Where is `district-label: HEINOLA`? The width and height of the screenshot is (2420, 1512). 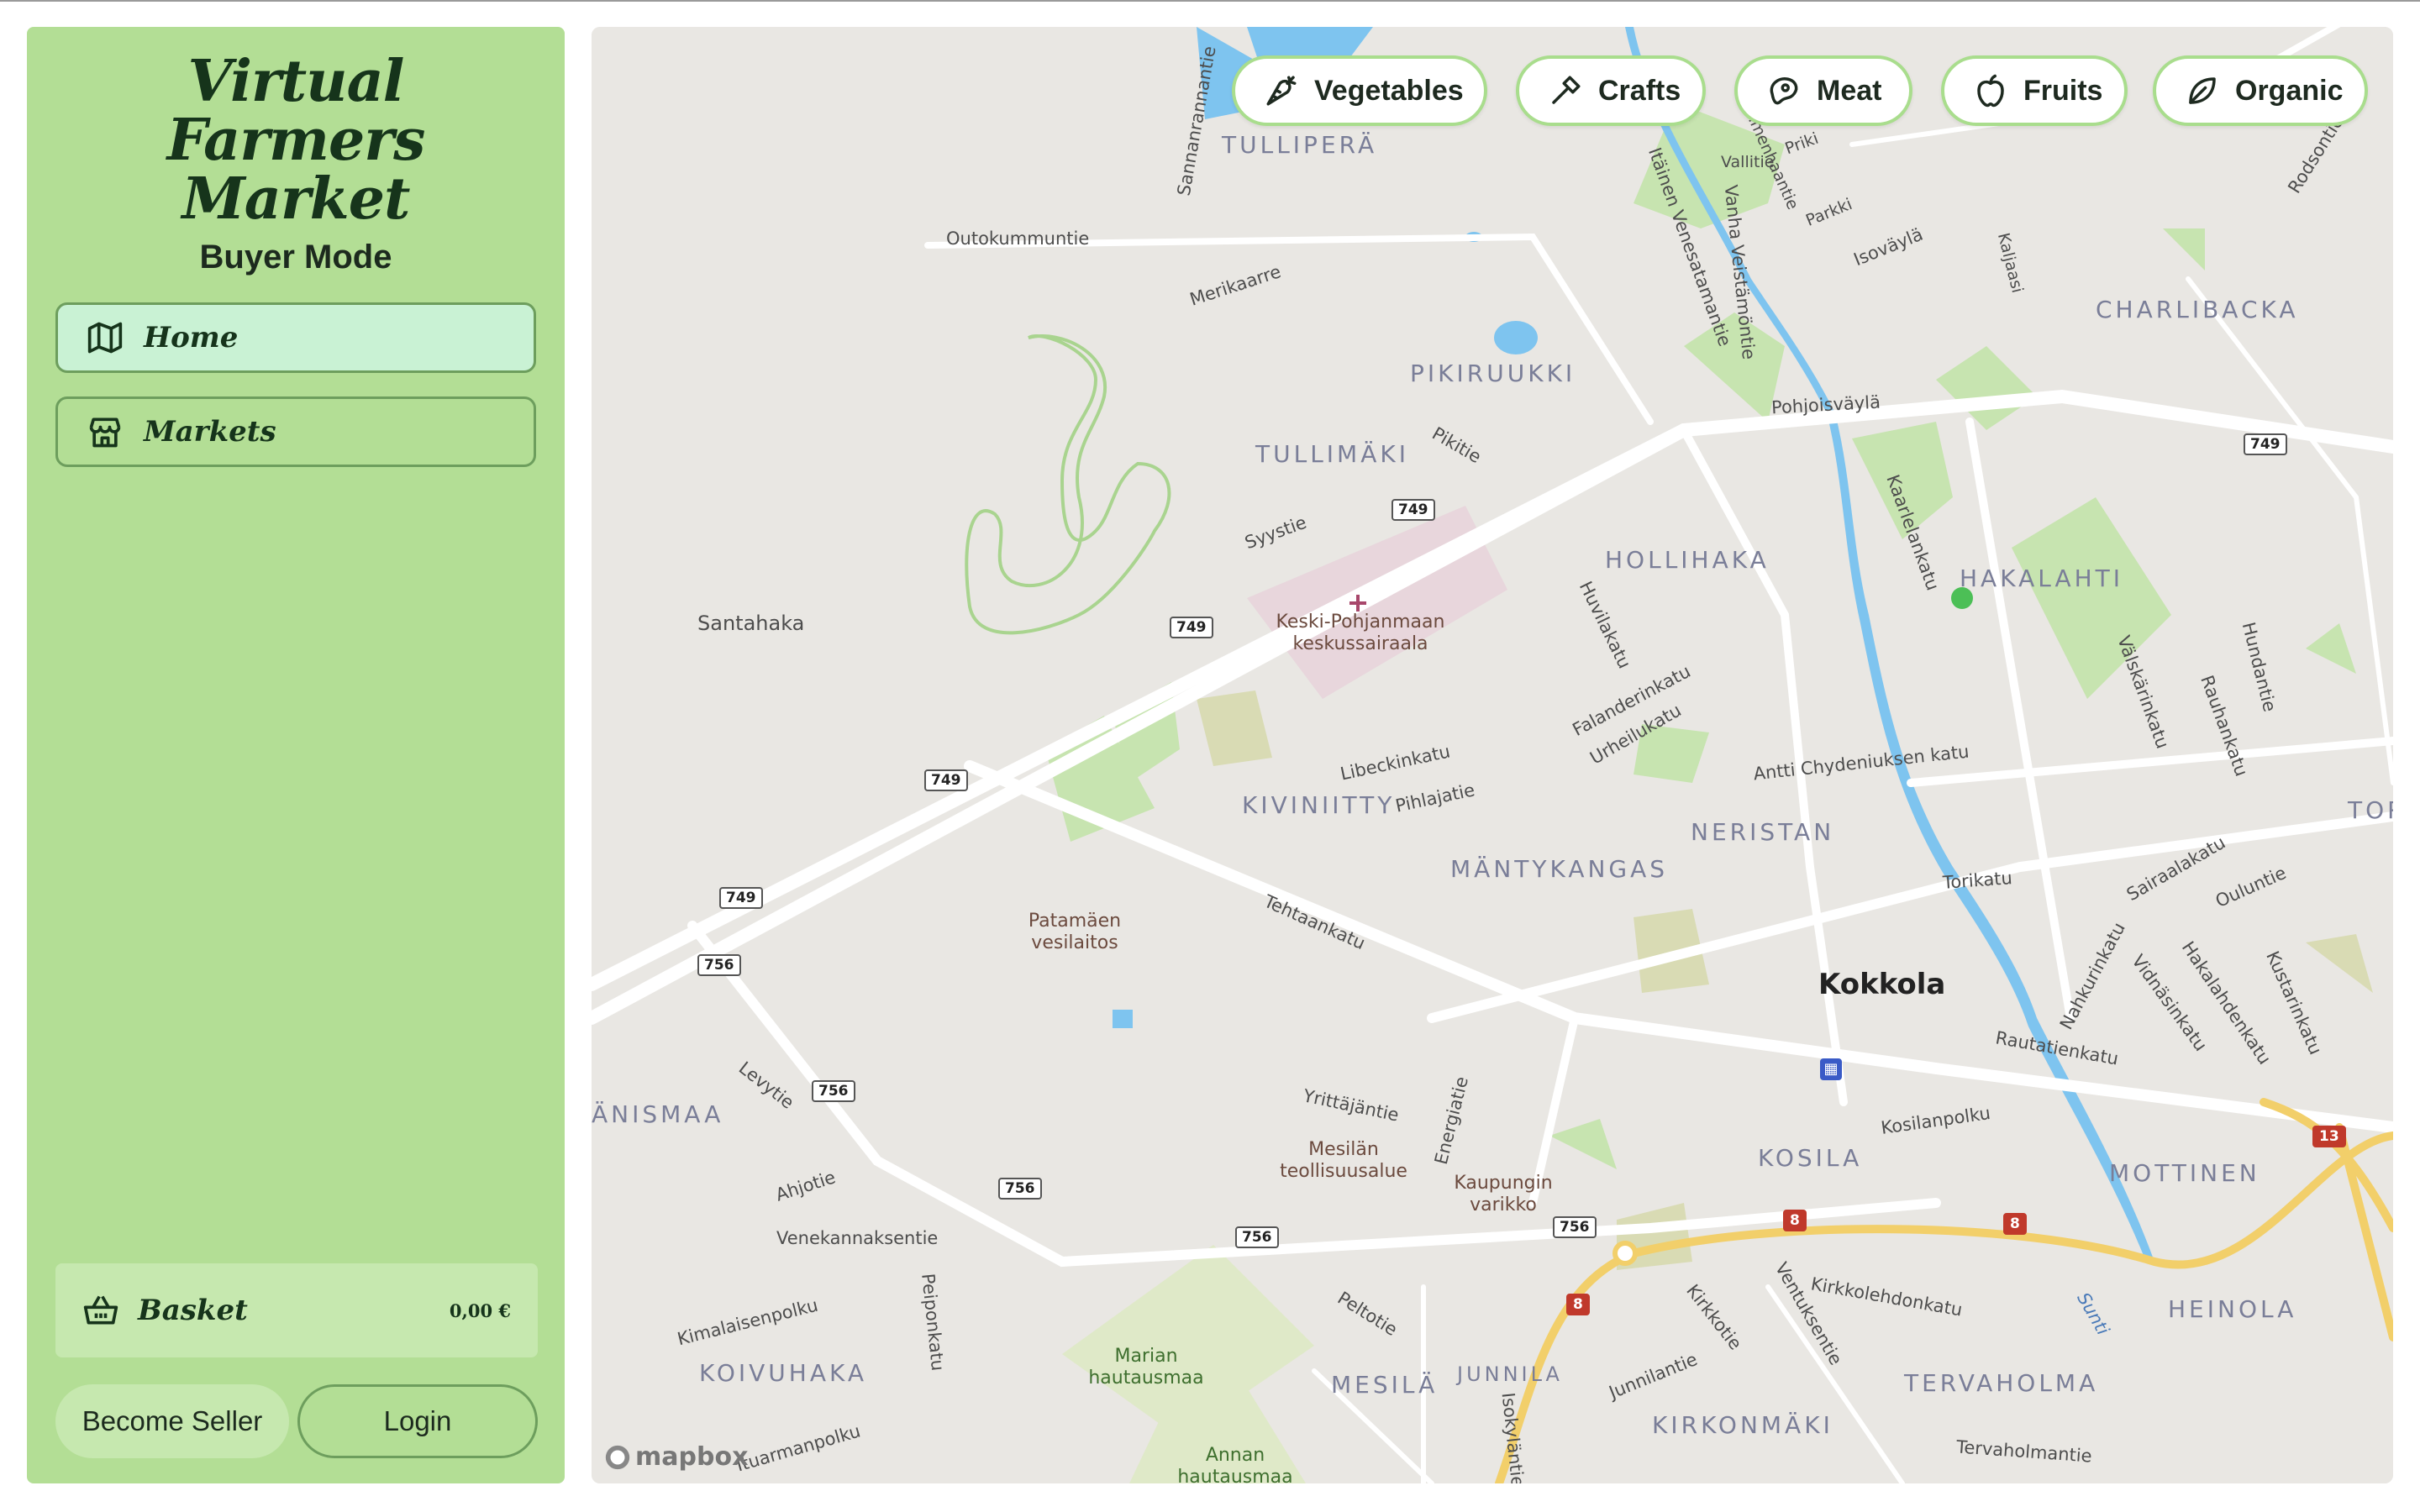 district-label: HEINOLA is located at coordinates (2232, 1309).